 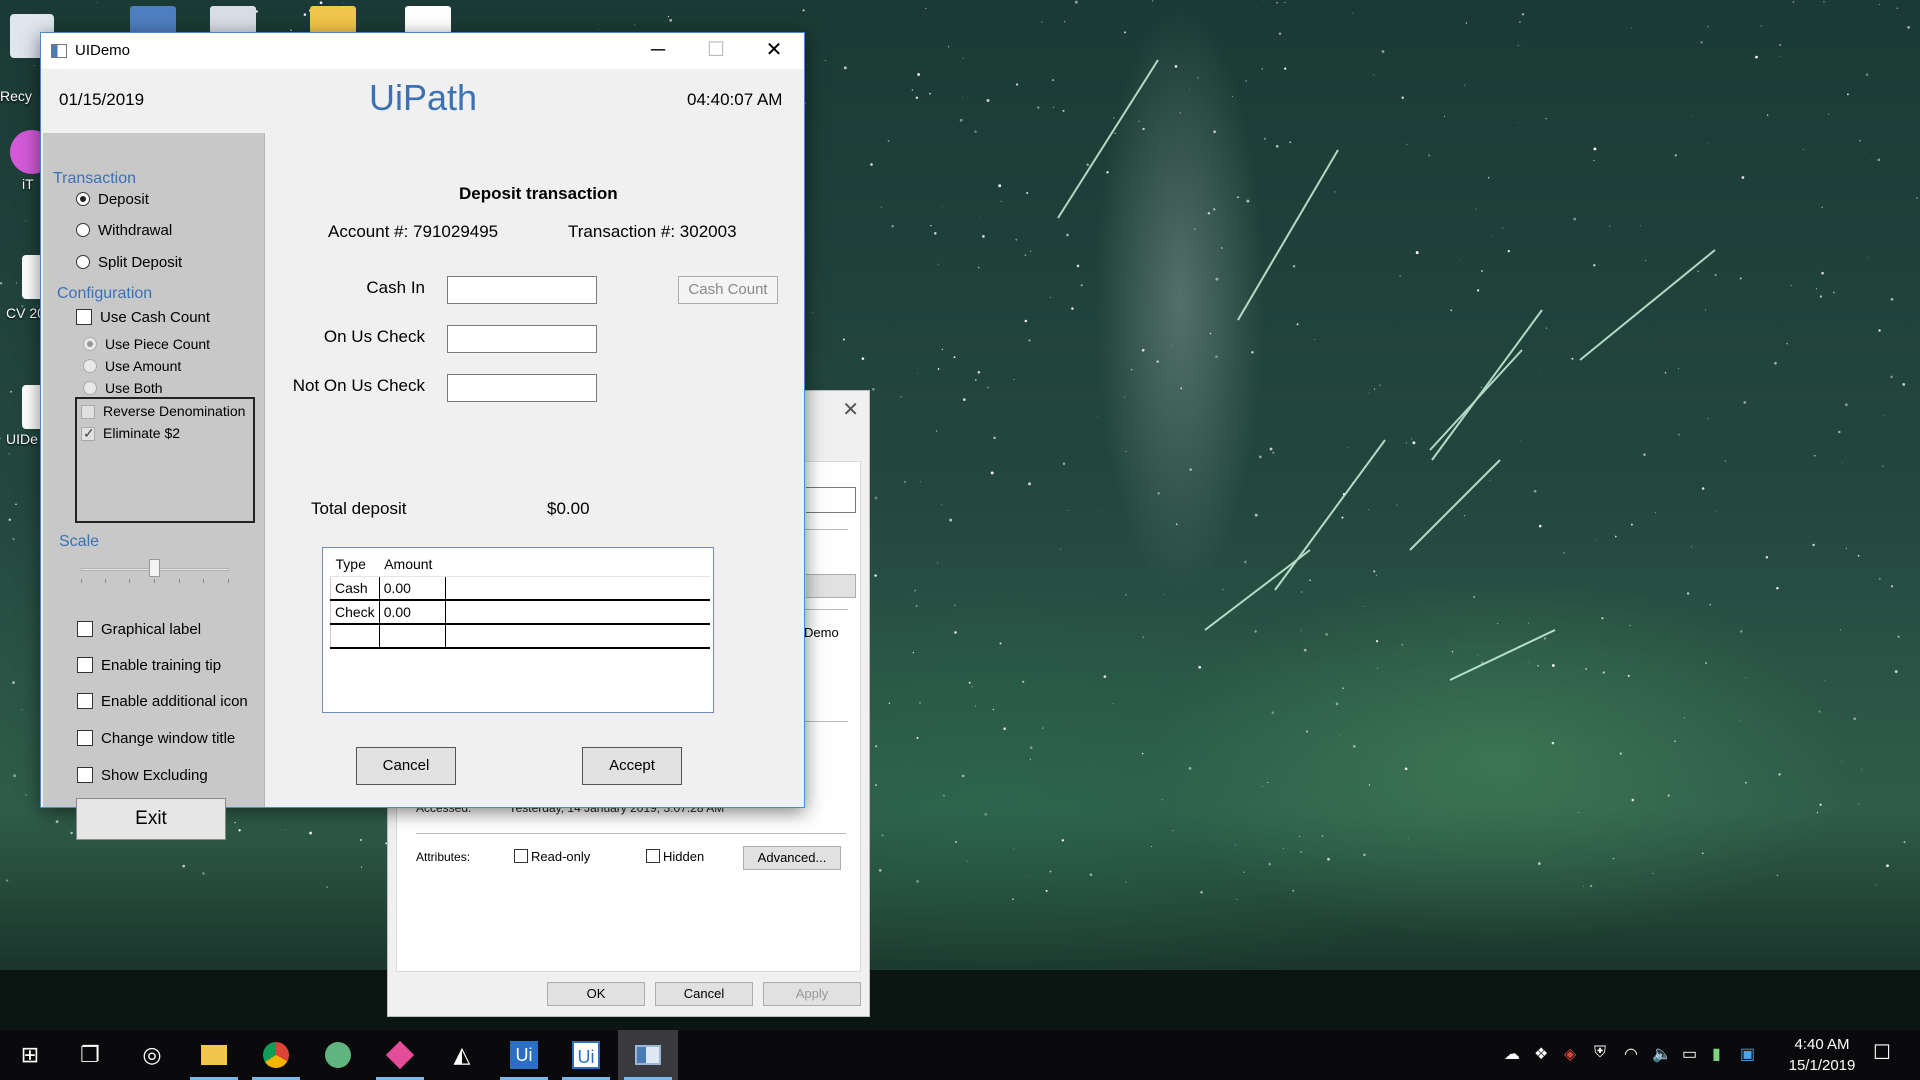 I want to click on device-icon: ▮, so click(x=1716, y=1054).